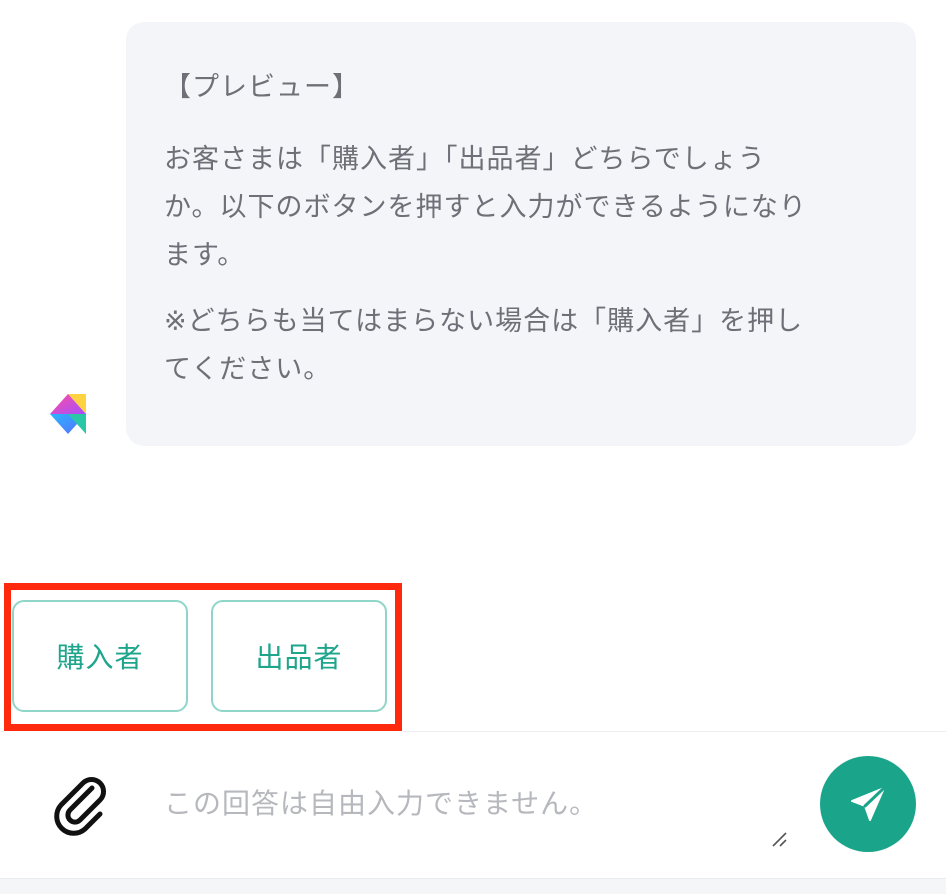  What do you see at coordinates (473, 814) in the screenshot?
I see `message-input` at bounding box center [473, 814].